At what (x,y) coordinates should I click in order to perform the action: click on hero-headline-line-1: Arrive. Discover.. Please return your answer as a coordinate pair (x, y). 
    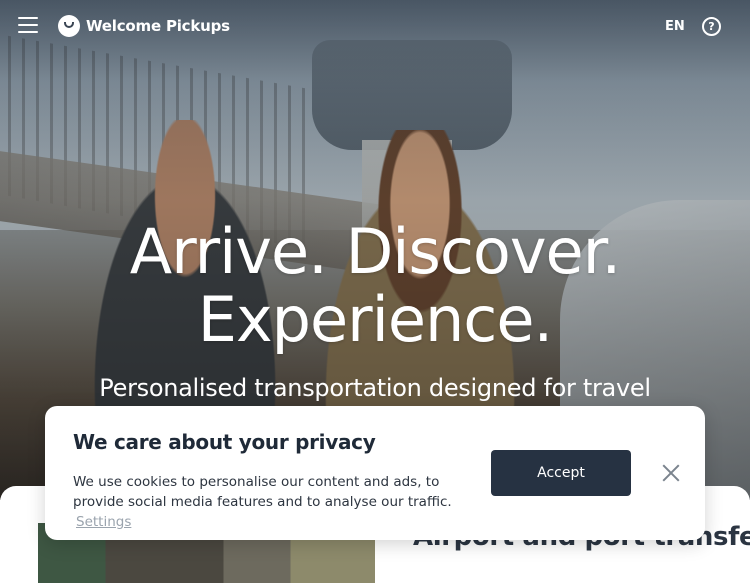
    Looking at the image, I should click on (375, 251).